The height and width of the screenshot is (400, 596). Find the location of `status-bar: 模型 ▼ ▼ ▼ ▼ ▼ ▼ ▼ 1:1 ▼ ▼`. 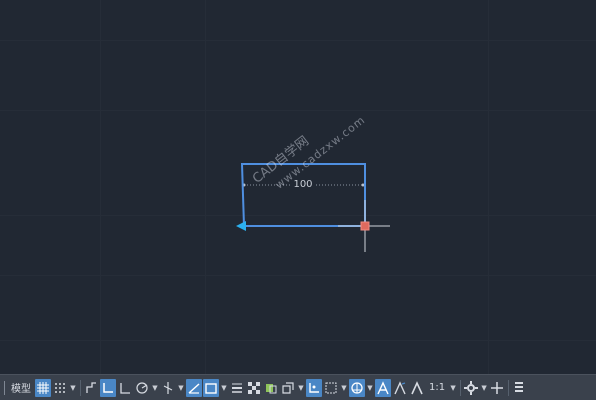

status-bar: 模型 ▼ ▼ ▼ ▼ ▼ ▼ ▼ 1:1 ▼ ▼ is located at coordinates (298, 387).